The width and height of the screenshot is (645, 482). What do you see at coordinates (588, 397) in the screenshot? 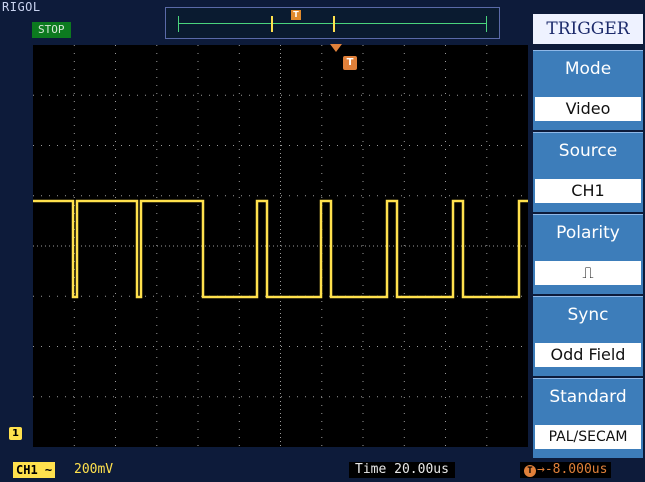
I see `menu-label-standard: Standard` at bounding box center [588, 397].